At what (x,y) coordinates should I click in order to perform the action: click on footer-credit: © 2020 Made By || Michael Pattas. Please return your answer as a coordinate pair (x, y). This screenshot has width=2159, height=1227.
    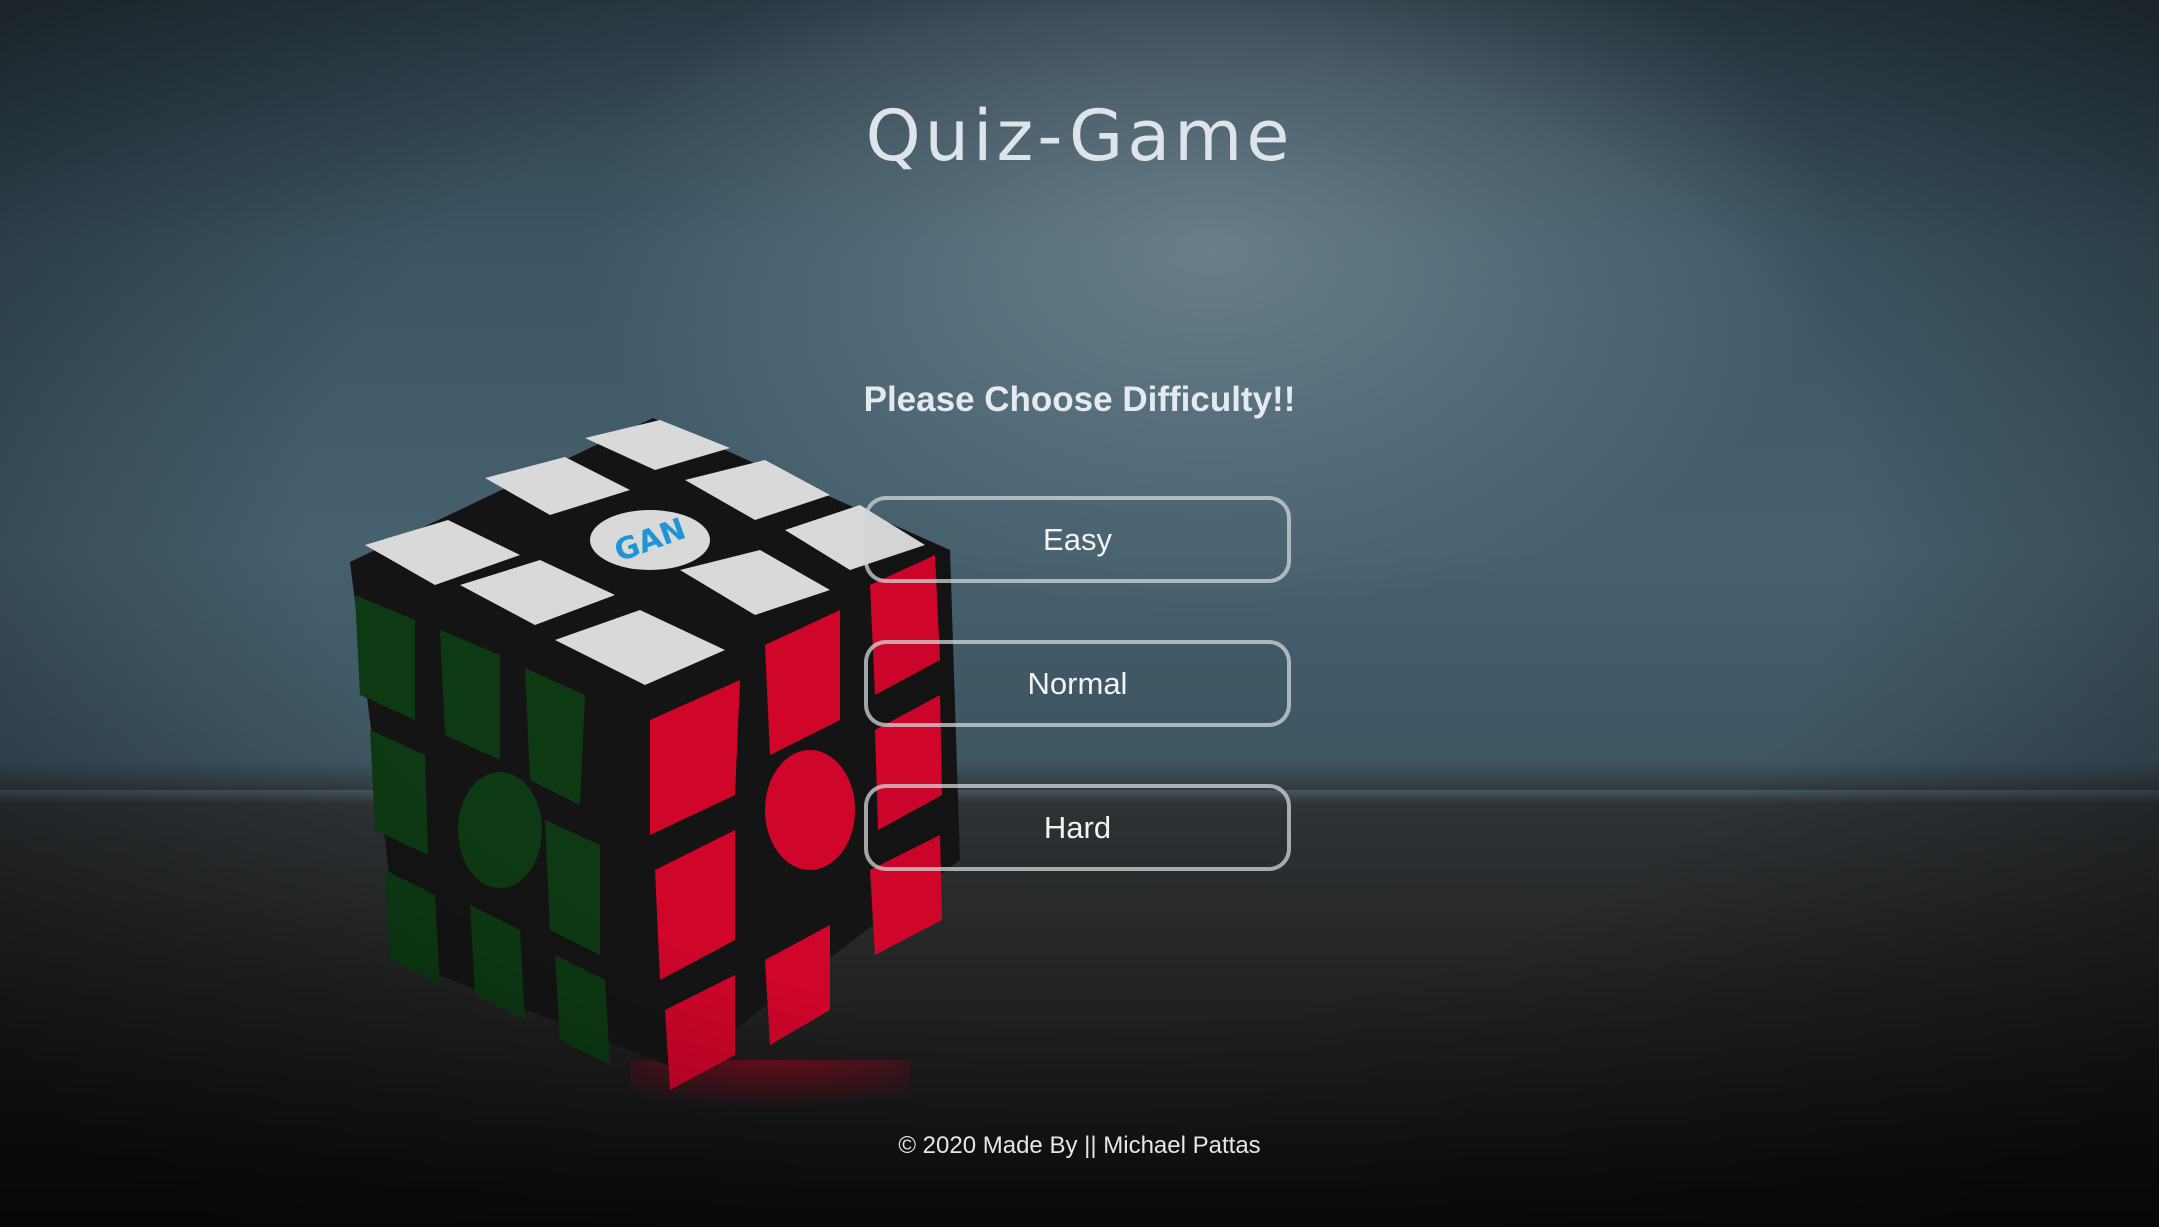
    Looking at the image, I should click on (1079, 1145).